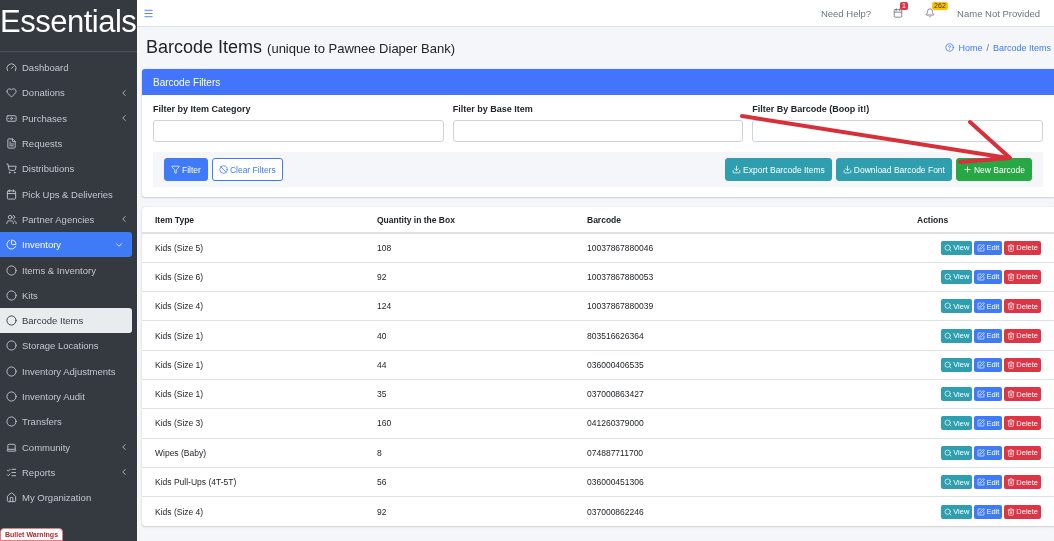  Describe the element at coordinates (253, 423) in the screenshot. I see `table-cell: Kids (Size 3)` at that location.